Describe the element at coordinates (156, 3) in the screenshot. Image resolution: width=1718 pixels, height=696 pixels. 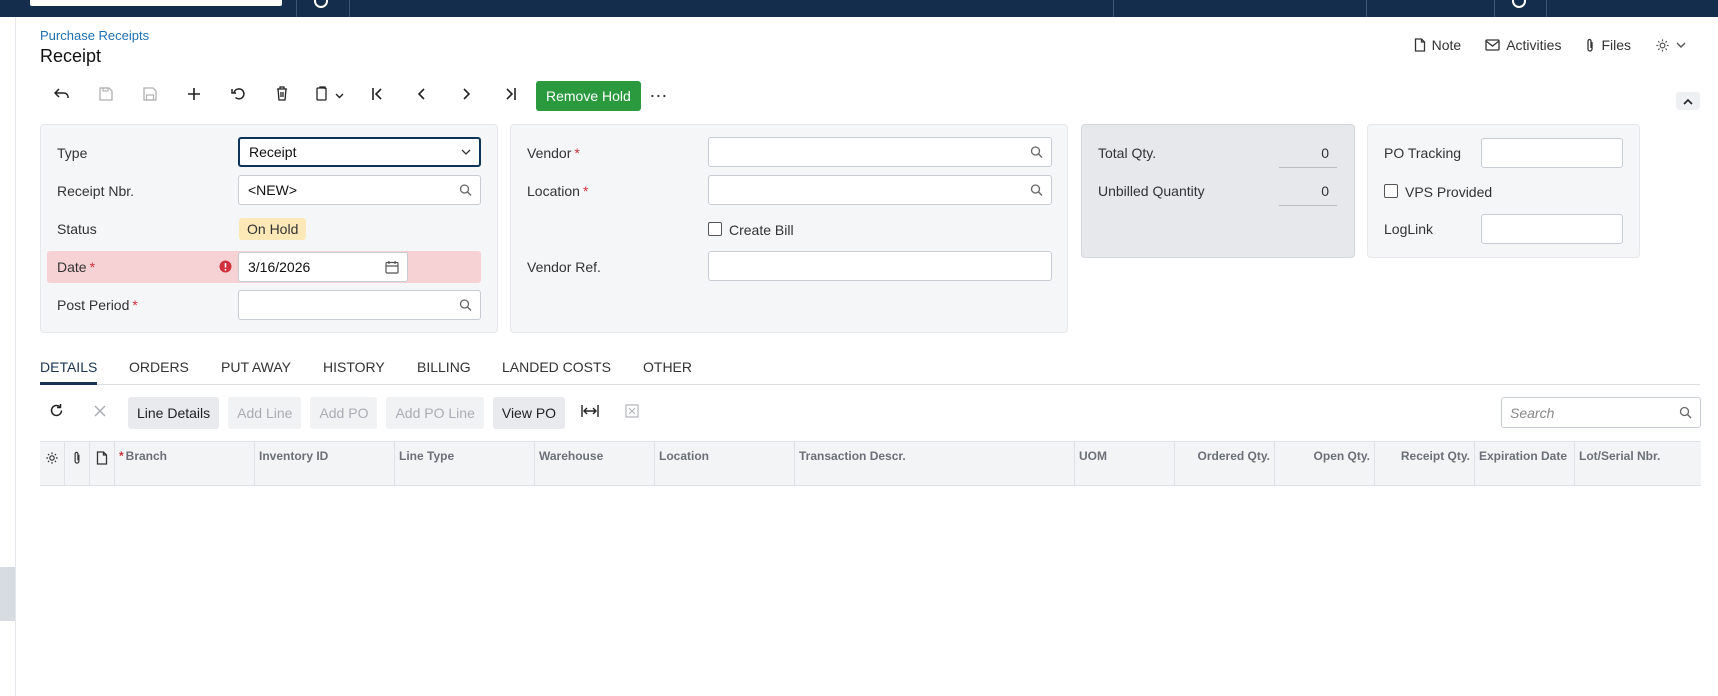
I see `global-search-input` at that location.